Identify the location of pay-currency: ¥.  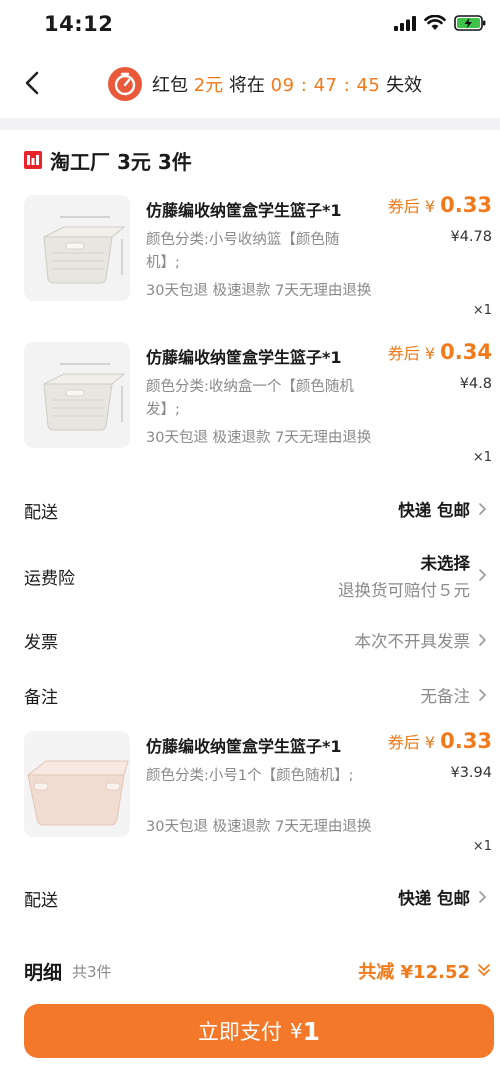
(296, 1031).